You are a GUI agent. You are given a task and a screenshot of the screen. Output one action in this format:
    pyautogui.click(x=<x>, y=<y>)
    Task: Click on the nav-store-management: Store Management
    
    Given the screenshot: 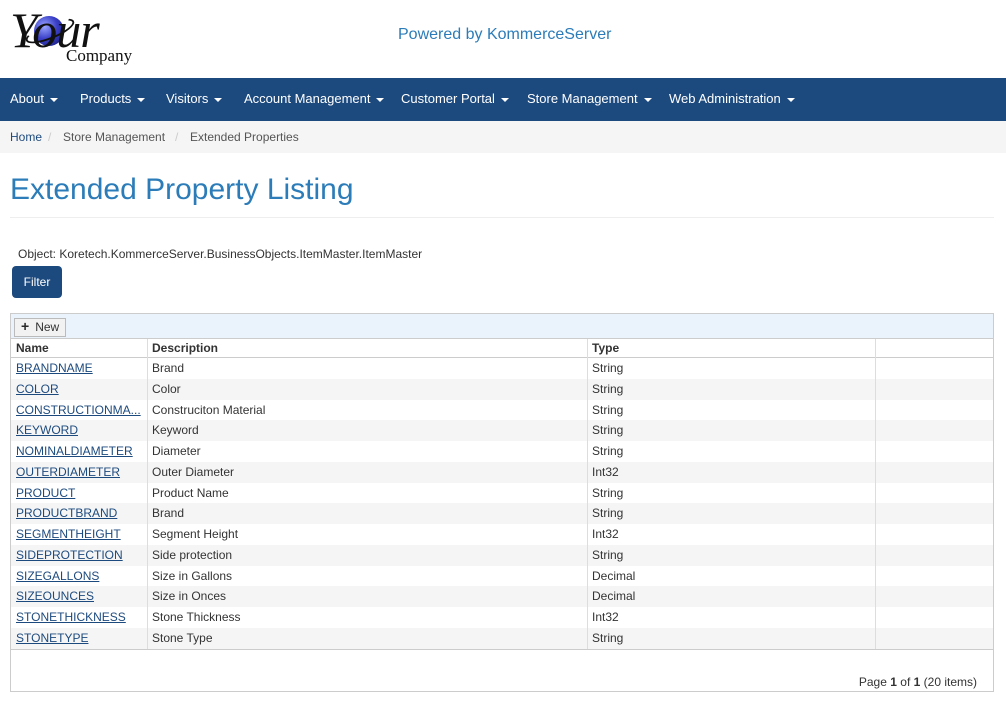 What is the action you would take?
    pyautogui.click(x=589, y=99)
    